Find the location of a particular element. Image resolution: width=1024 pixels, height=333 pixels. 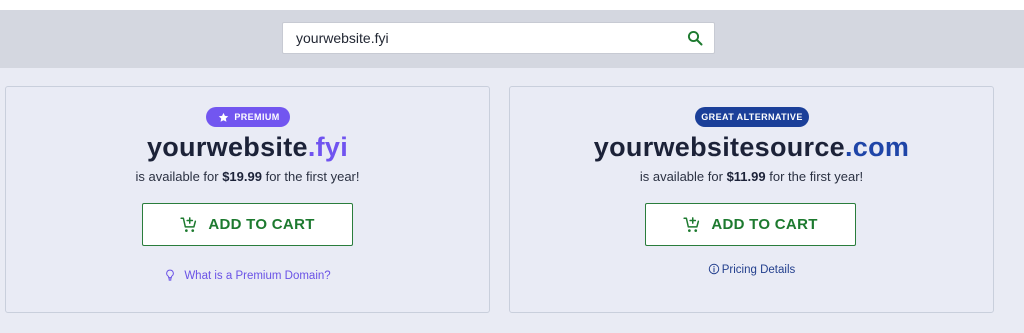

top-strip is located at coordinates (512, 5).